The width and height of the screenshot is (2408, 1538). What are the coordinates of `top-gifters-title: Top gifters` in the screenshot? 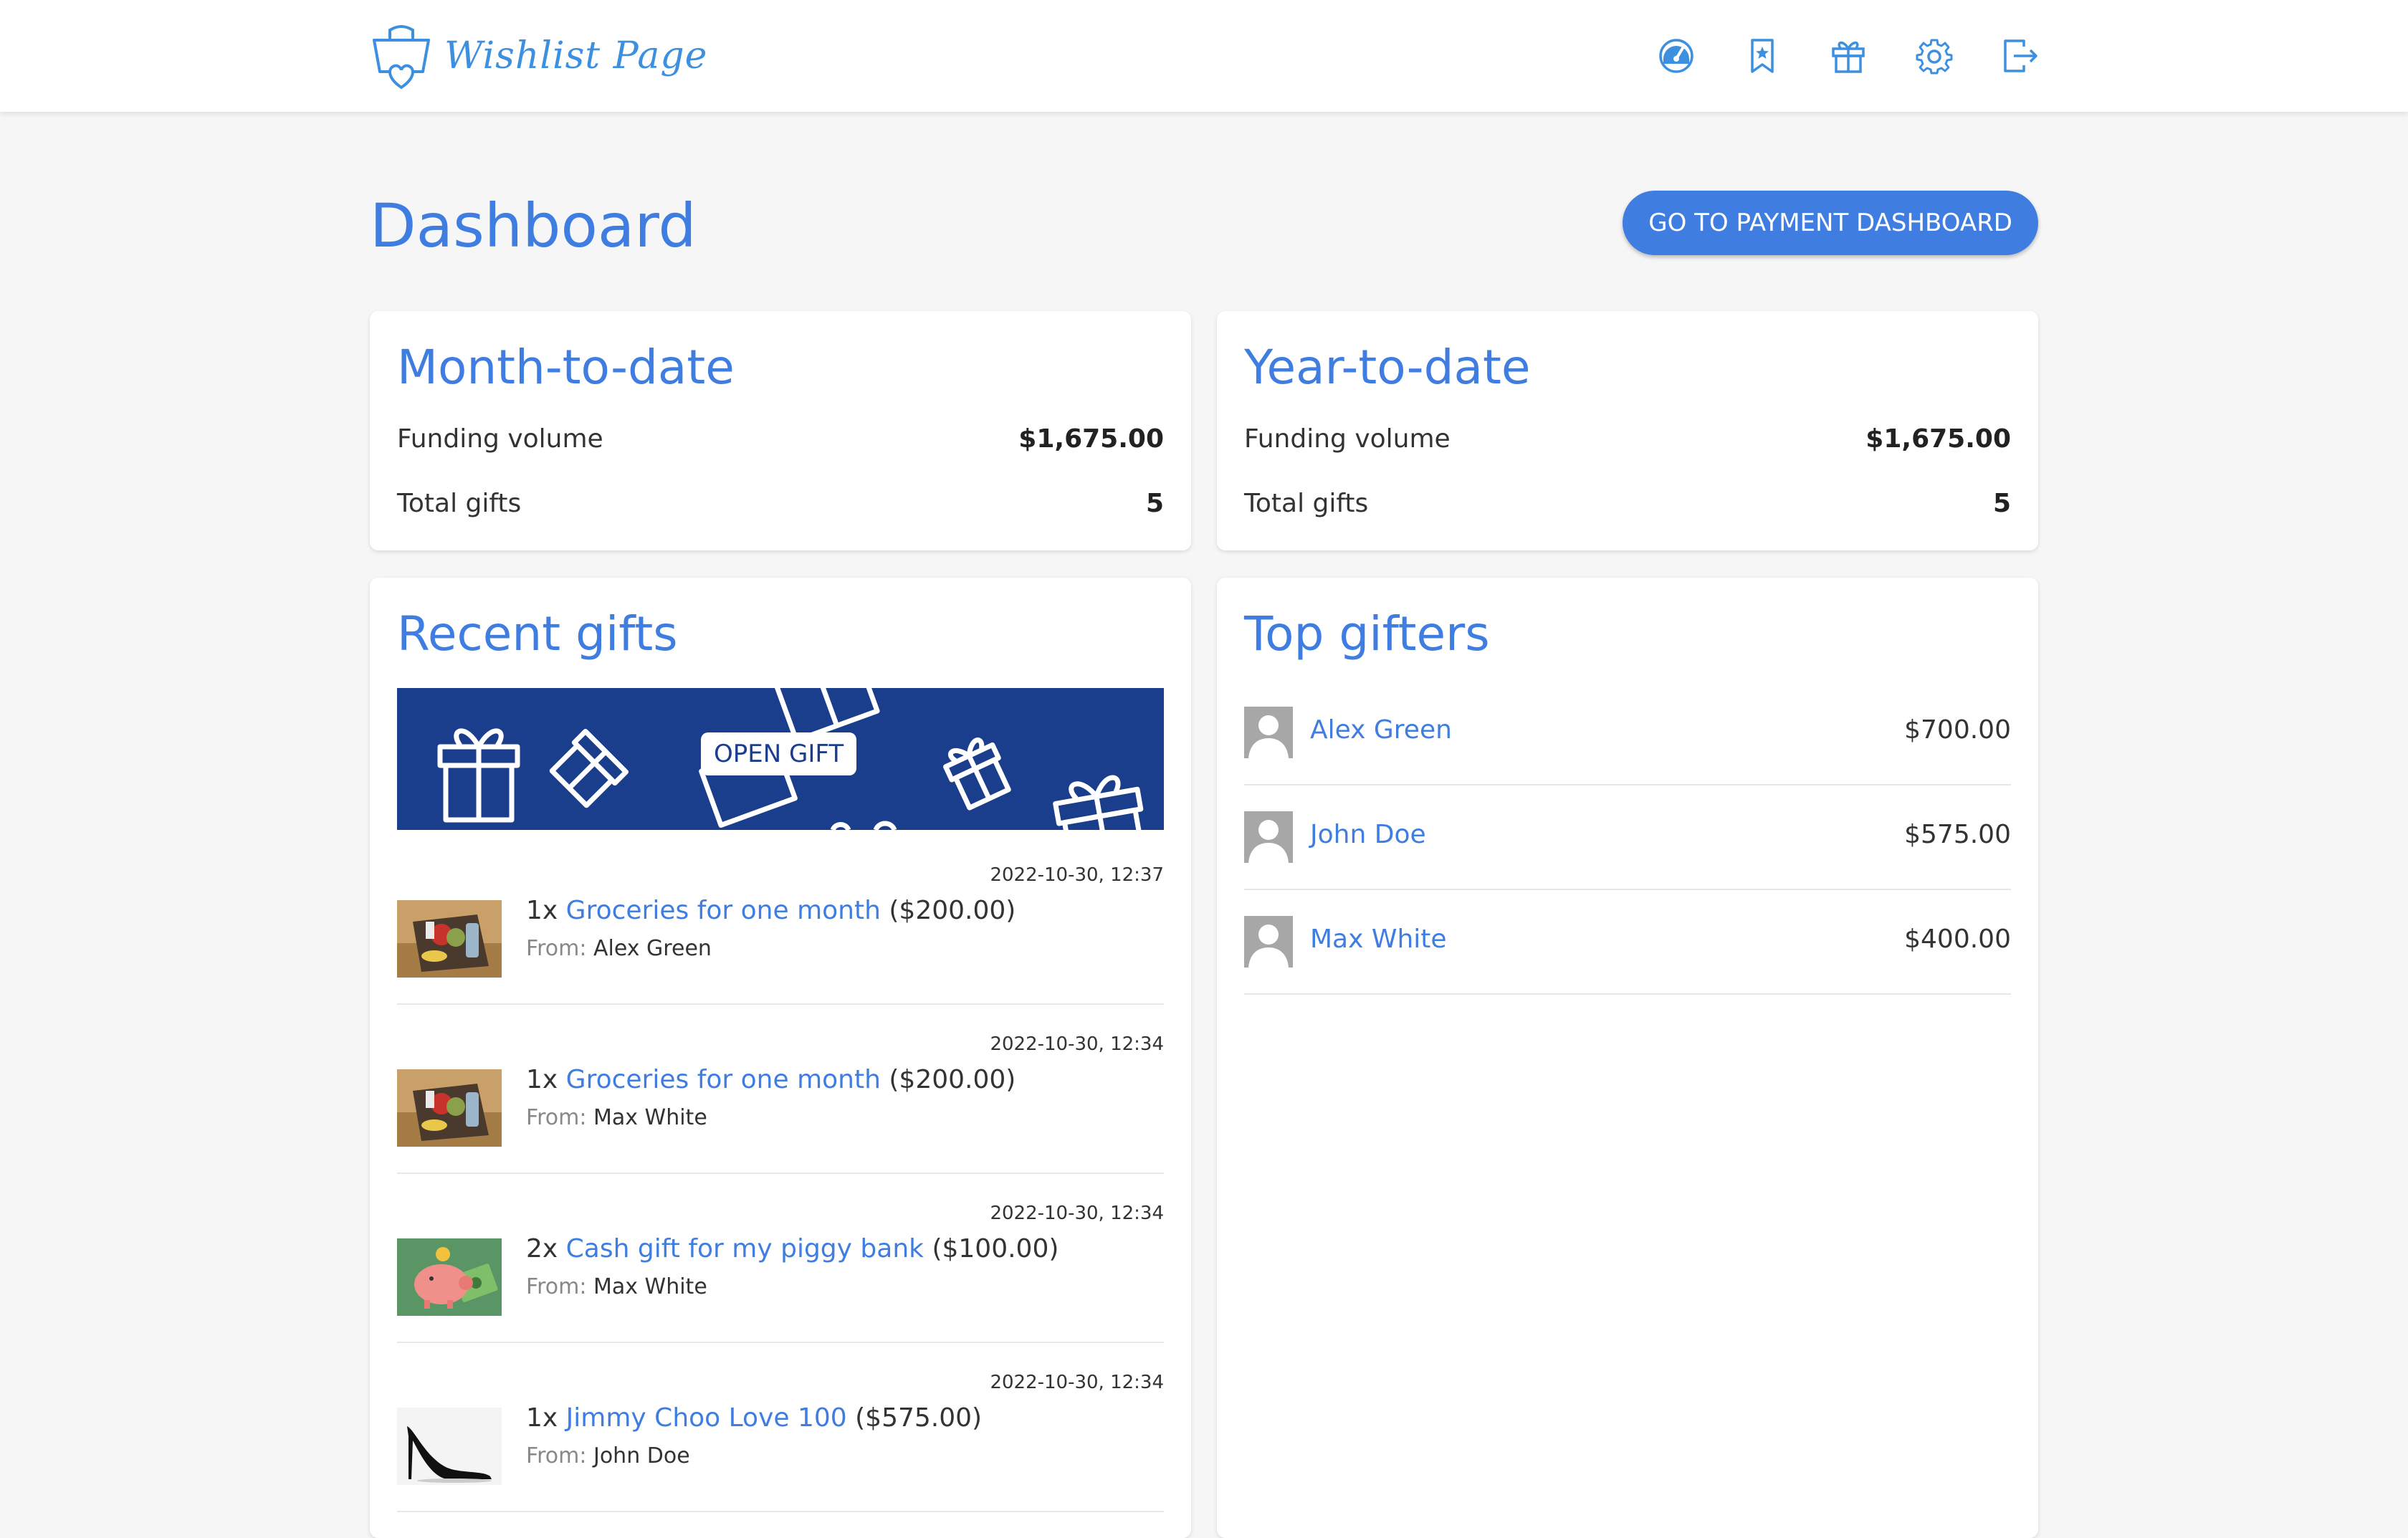 It's located at (1367, 633).